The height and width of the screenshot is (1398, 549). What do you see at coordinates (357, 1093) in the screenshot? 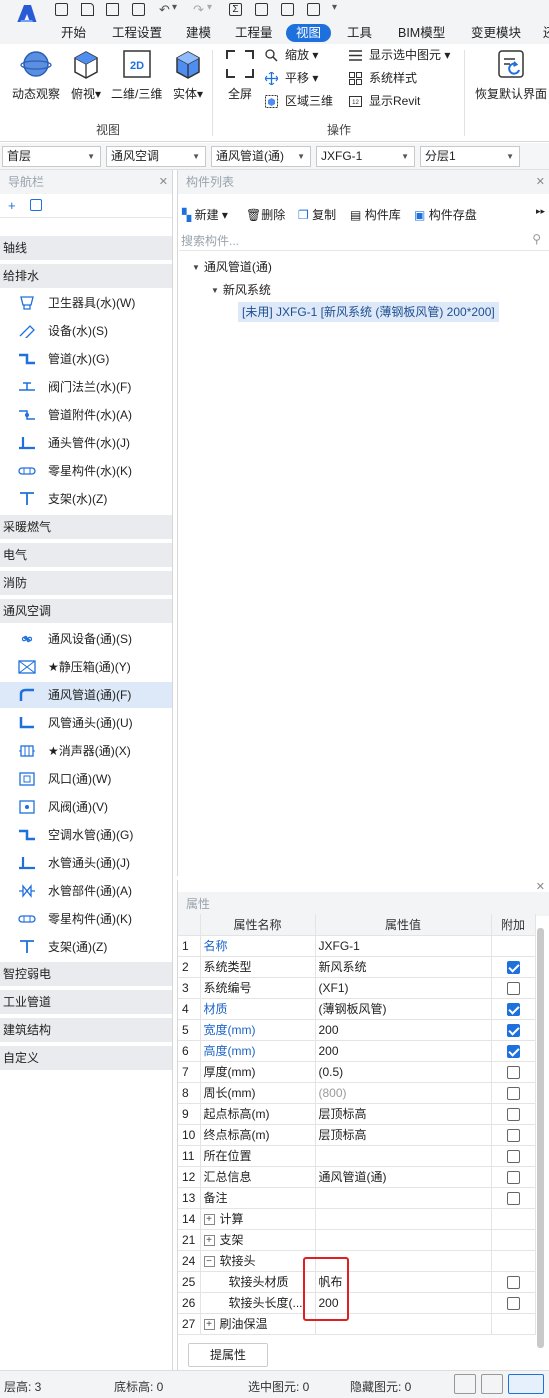
I see `table-row: 8 周长(mm) (800)` at bounding box center [357, 1093].